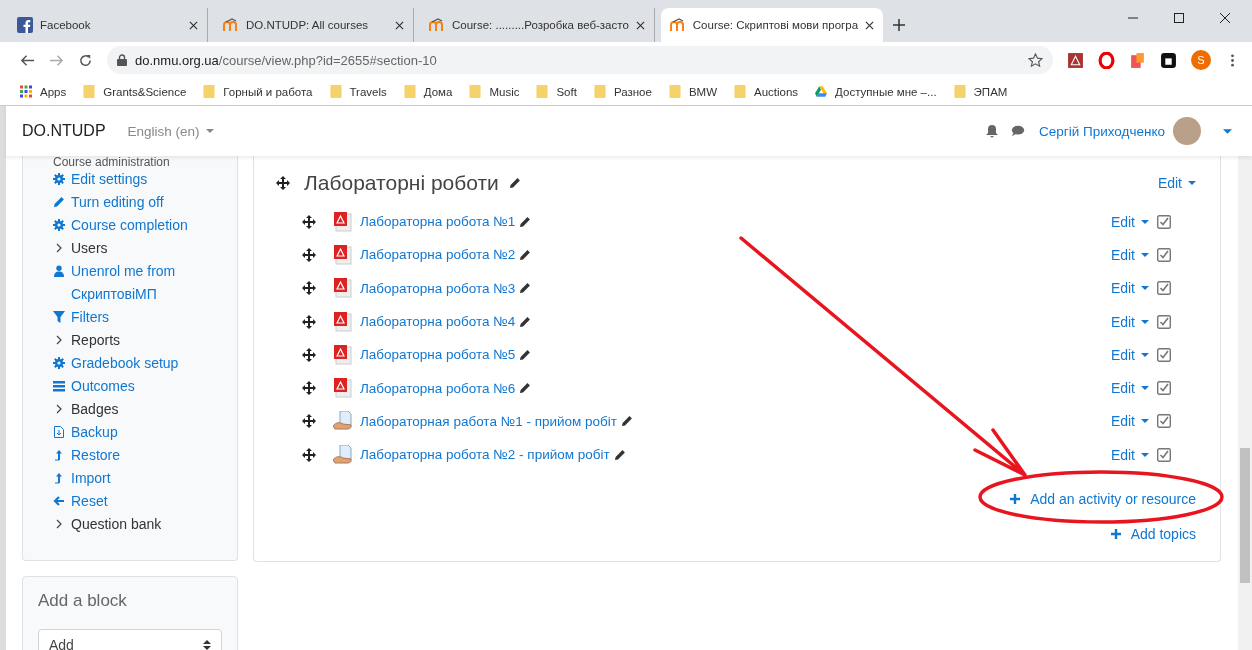 This screenshot has height=650, width=1252. Describe the element at coordinates (980, 91) in the screenshot. I see `bookmark-item: ЭПАМ` at that location.